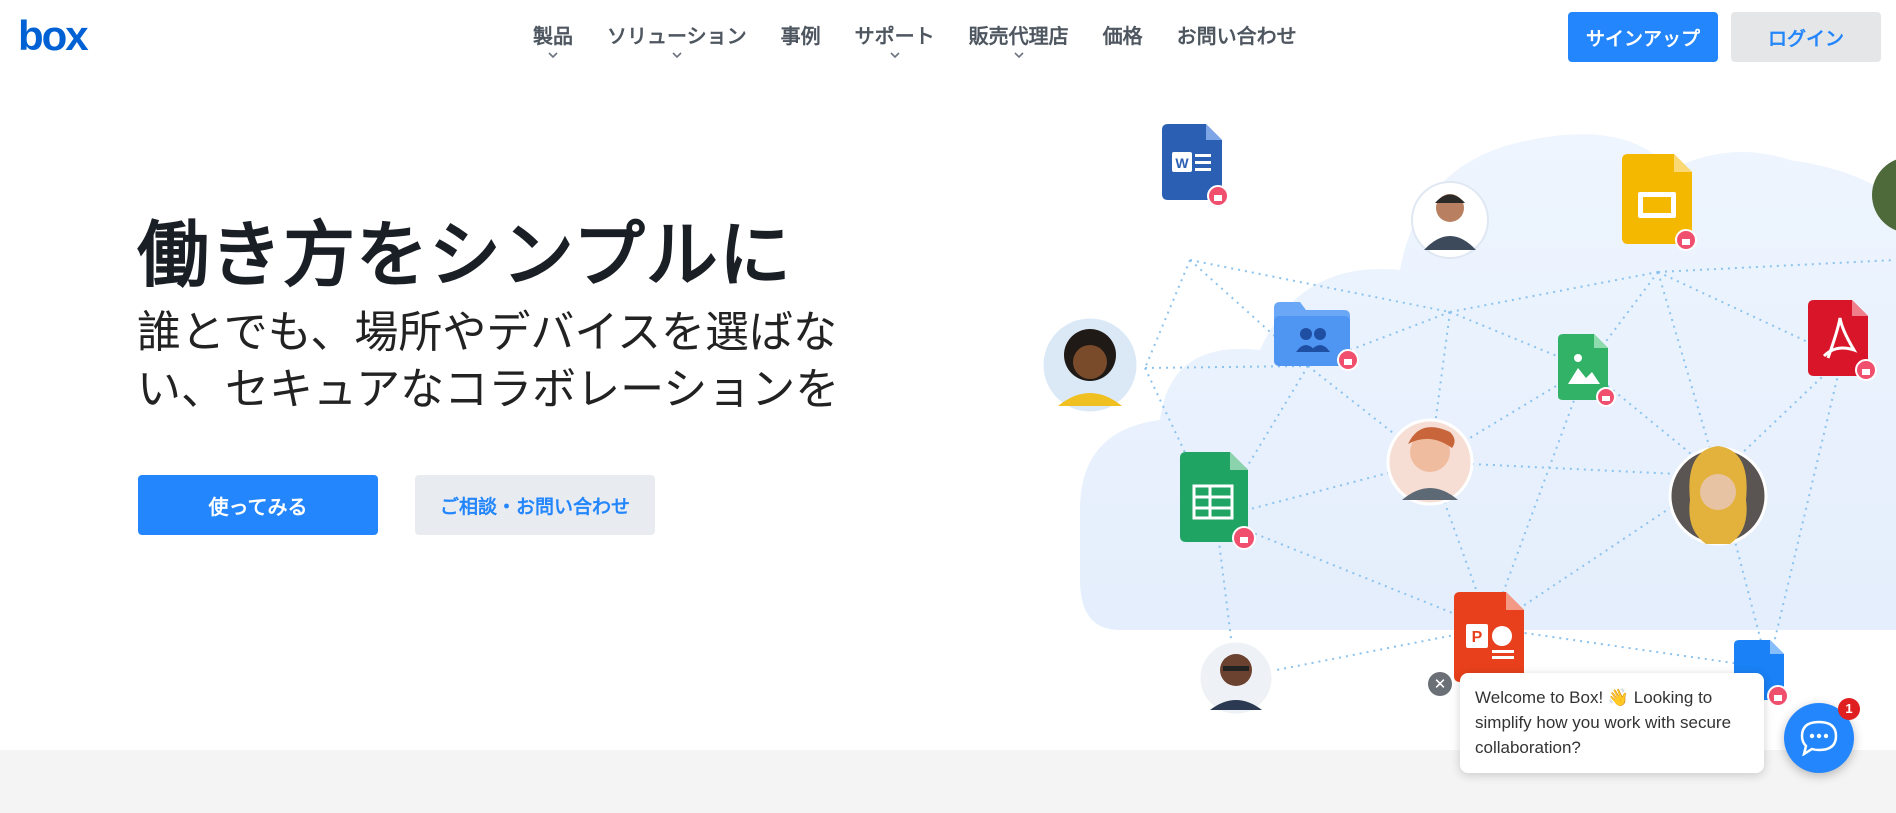 This screenshot has width=1896, height=813. What do you see at coordinates (258, 505) in the screenshot?
I see `try-it-button: 使ってみる` at bounding box center [258, 505].